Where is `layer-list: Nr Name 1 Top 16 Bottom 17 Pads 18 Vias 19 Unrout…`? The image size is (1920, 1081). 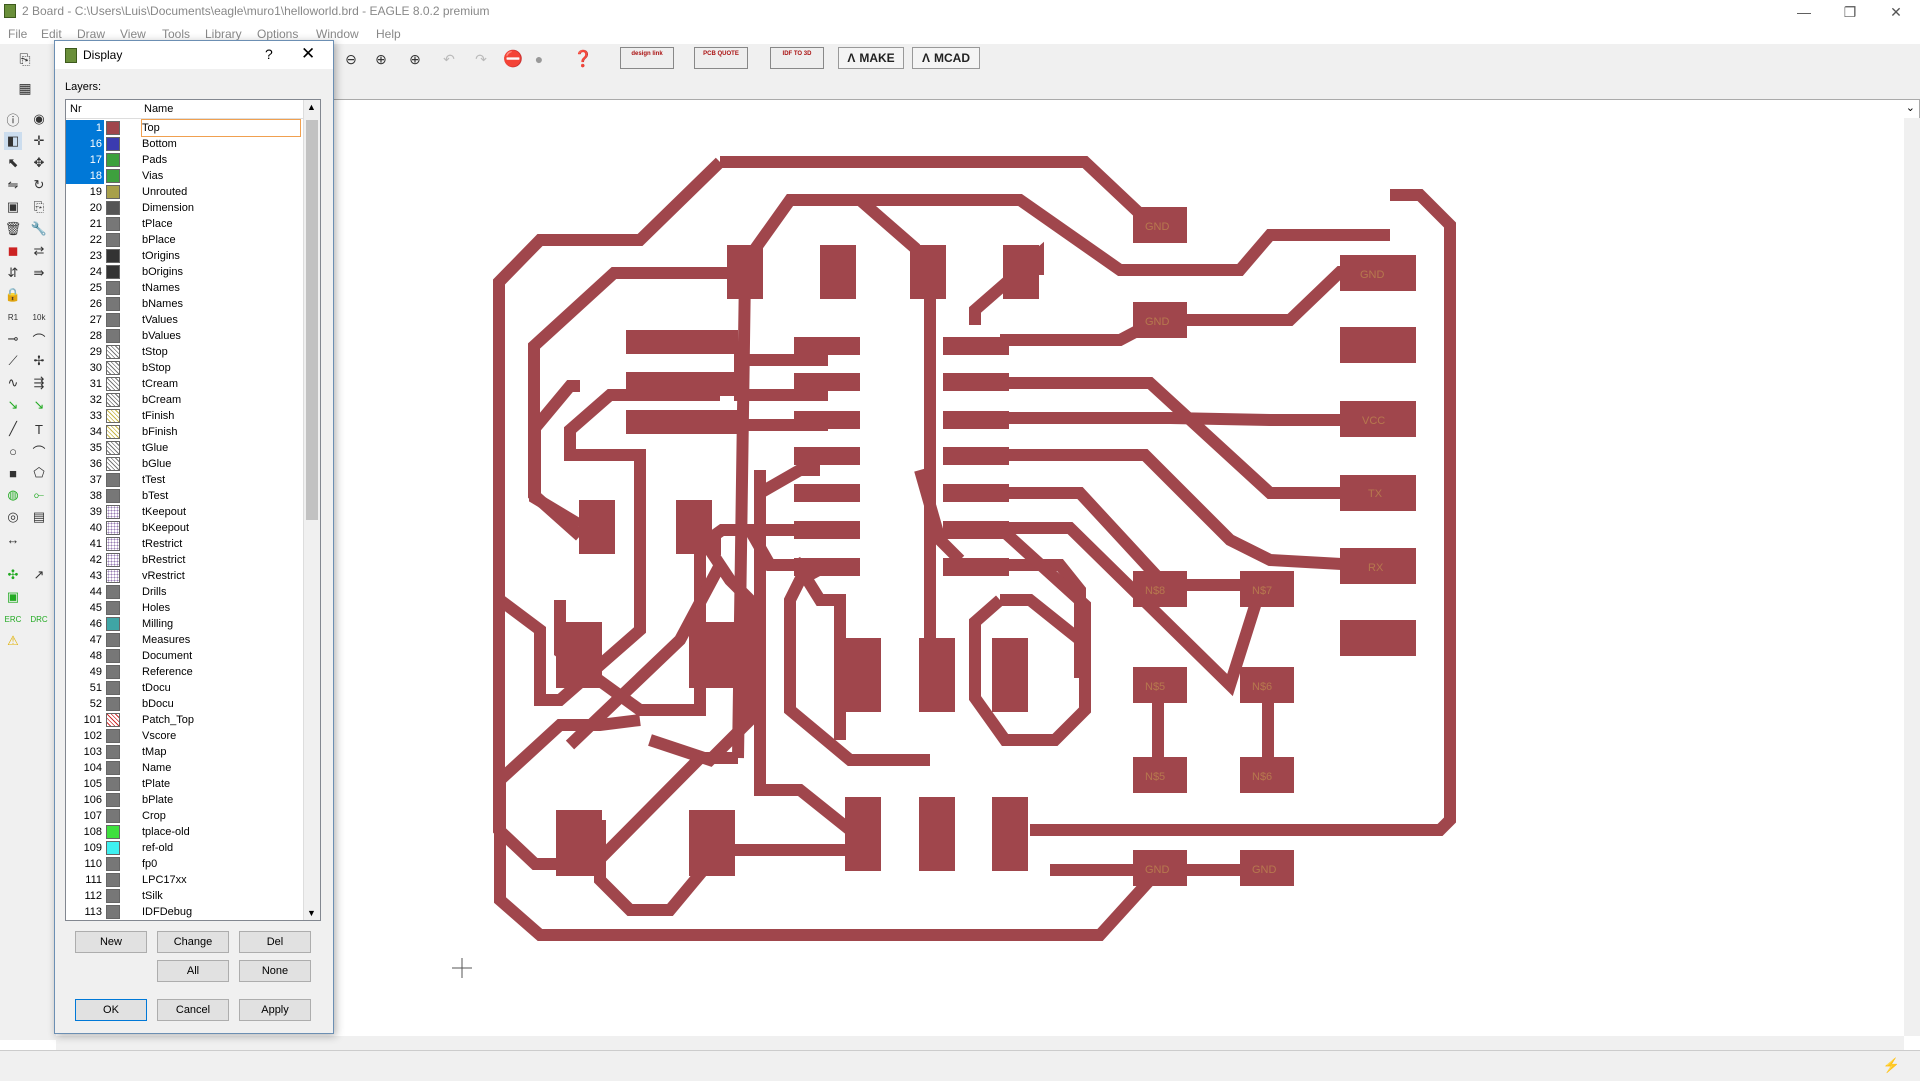 layer-list: Nr Name 1 Top 16 Bottom 17 Pads 18 Vias 19 Unrout… is located at coordinates (193, 510).